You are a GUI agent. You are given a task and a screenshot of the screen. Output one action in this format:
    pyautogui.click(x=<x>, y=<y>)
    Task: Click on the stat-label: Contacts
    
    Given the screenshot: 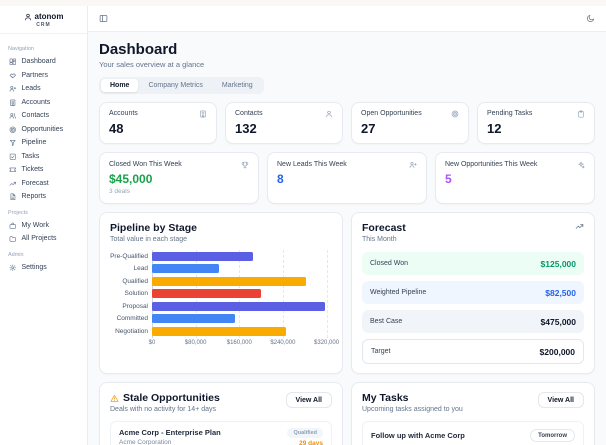 What is the action you would take?
    pyautogui.click(x=249, y=113)
    